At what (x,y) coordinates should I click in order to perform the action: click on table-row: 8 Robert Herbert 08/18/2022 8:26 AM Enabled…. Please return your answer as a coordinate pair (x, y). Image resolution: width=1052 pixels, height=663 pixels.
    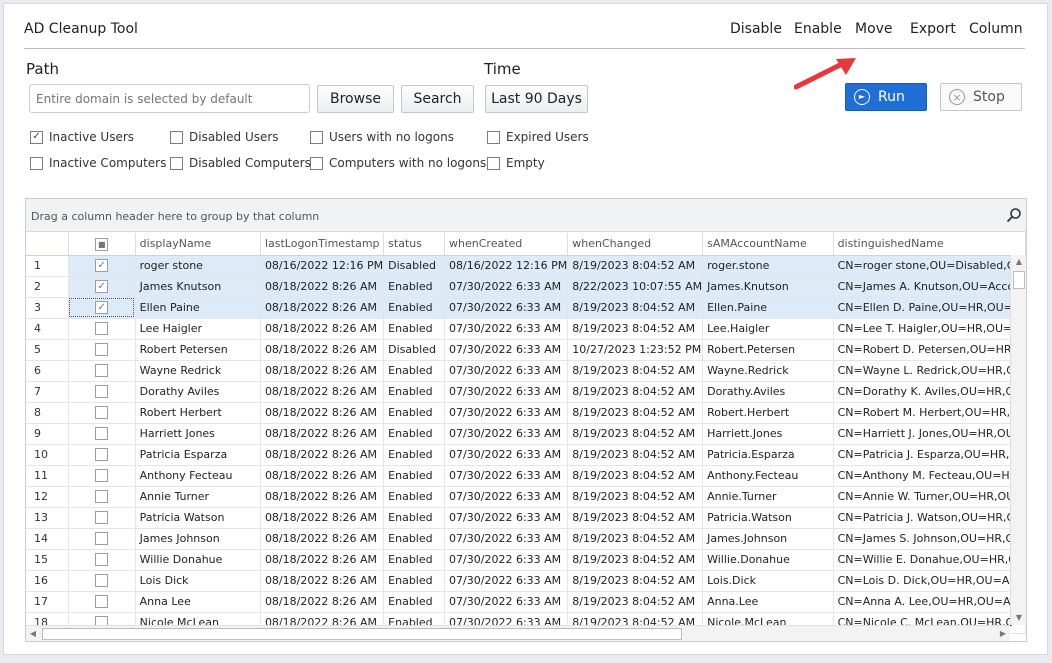
    Looking at the image, I should click on (526, 413).